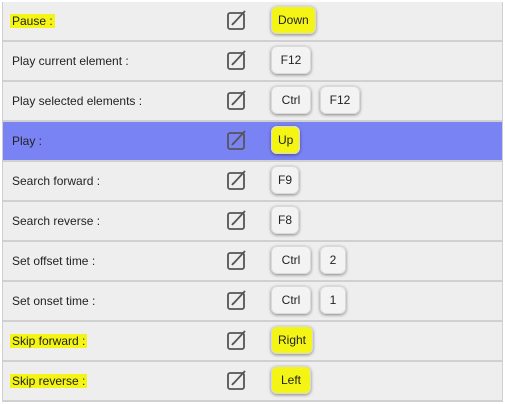  I want to click on shortcut-keys: Left, so click(291, 380).